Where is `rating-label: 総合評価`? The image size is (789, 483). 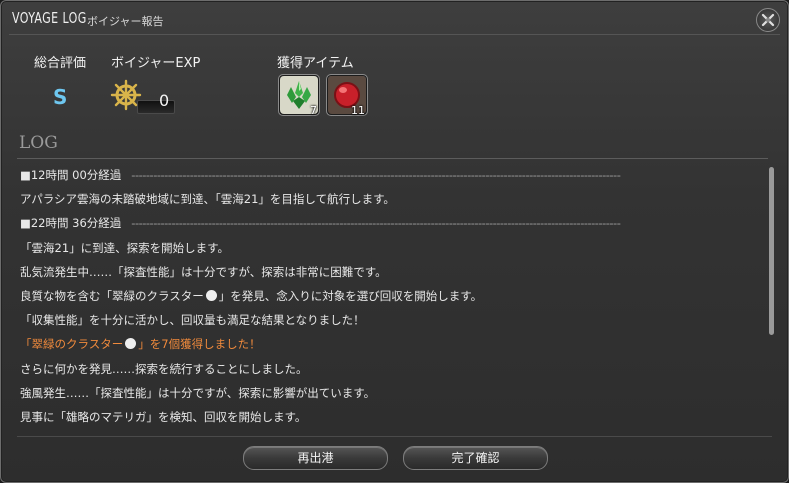 rating-label: 総合評価 is located at coordinates (60, 63).